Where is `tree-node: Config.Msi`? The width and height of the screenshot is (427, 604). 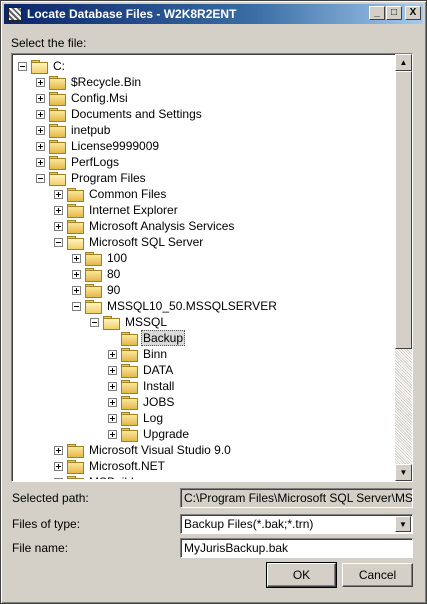 tree-node: Config.Msi is located at coordinates (83, 98).